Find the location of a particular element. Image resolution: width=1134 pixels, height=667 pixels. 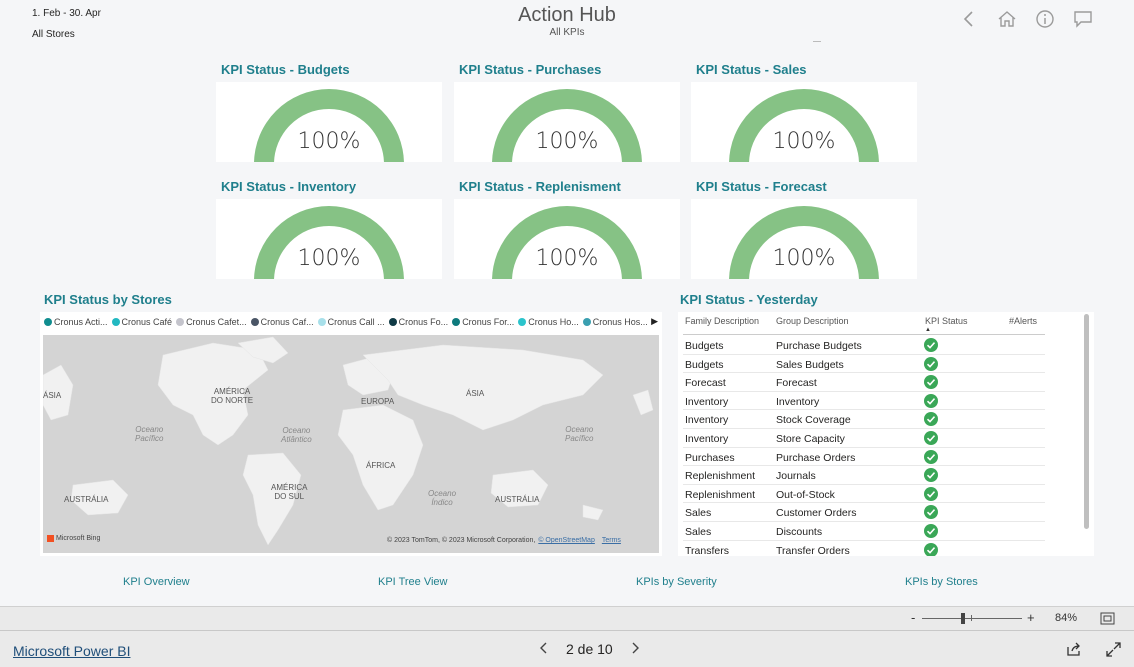

col-header-kpi-status: KPI Status is located at coordinates (946, 321).